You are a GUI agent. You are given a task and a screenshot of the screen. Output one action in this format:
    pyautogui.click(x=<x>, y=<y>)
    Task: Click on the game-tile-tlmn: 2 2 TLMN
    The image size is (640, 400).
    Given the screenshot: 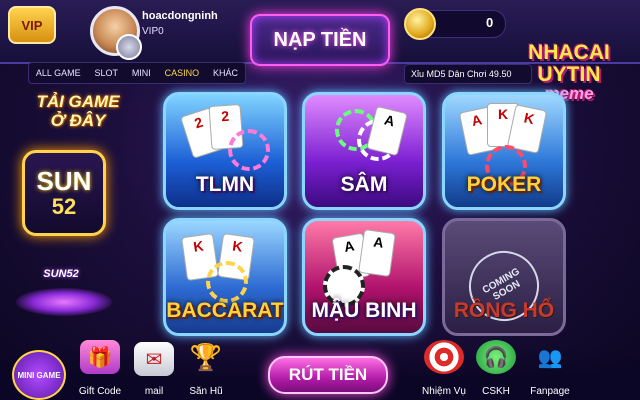 What is the action you would take?
    pyautogui.click(x=225, y=151)
    